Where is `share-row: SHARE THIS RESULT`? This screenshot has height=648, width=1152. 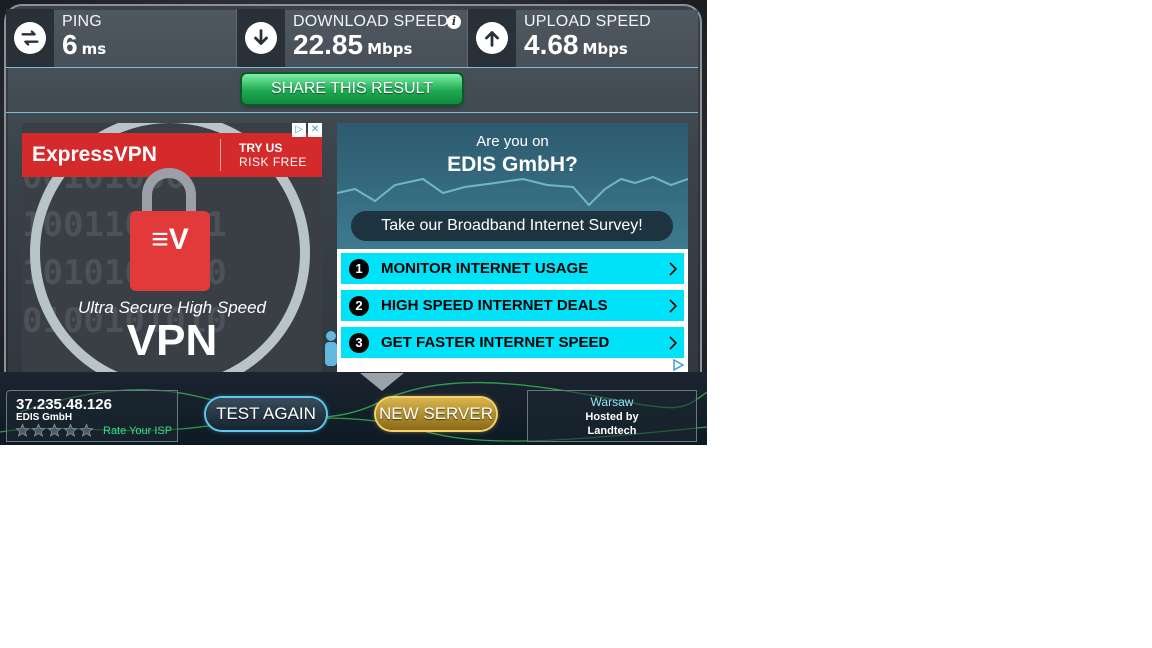 share-row: SHARE THIS RESULT is located at coordinates (352, 90).